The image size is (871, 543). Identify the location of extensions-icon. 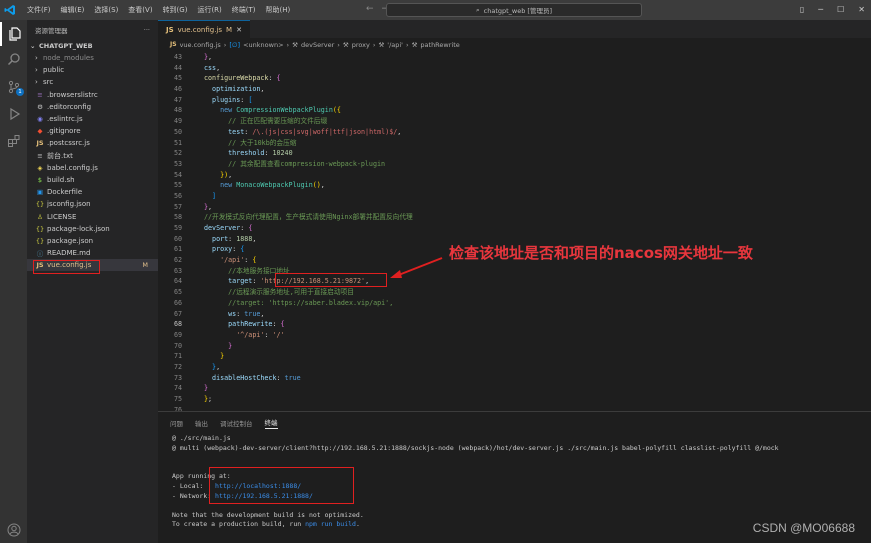
(13, 141).